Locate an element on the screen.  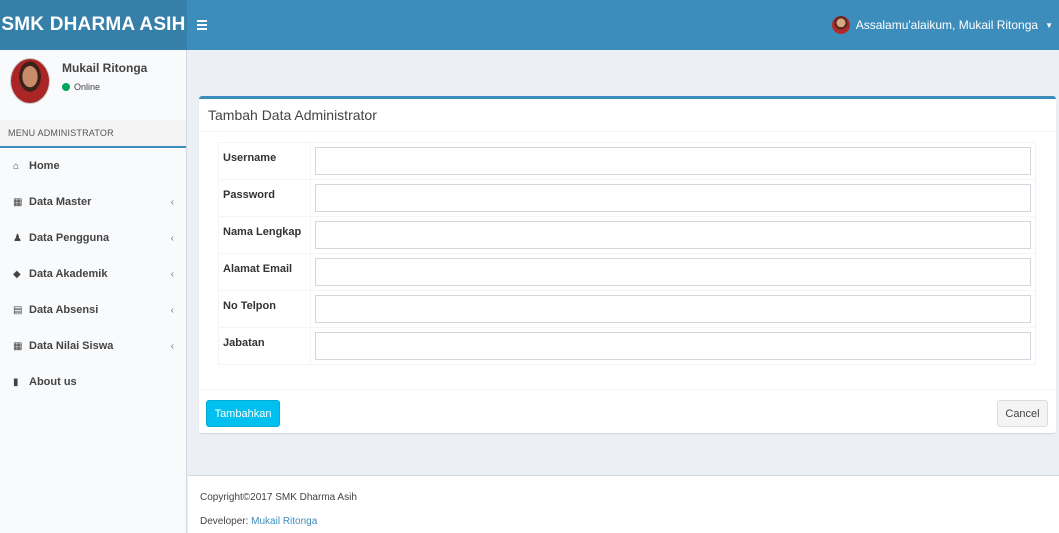
sidebar-item-data-akademik: ◆ Data Akademik ‹ is located at coordinates (93, 274).